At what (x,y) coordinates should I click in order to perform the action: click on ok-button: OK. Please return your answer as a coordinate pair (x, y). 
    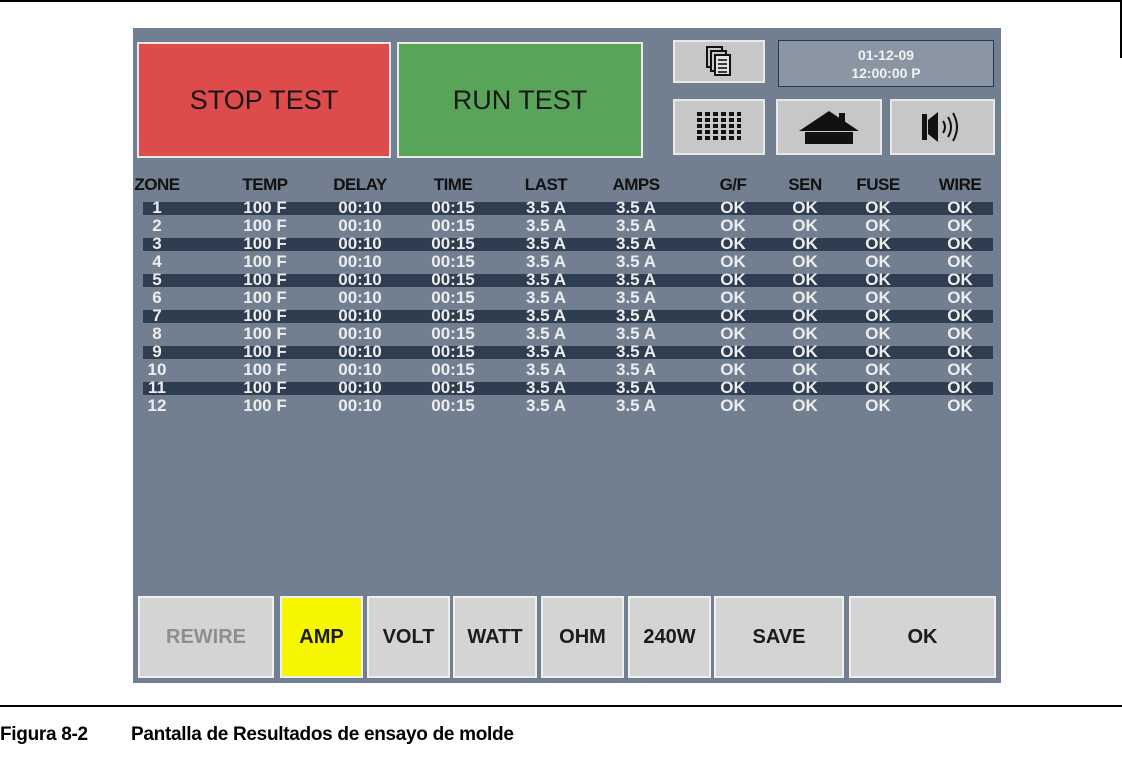
    Looking at the image, I should click on (922, 637).